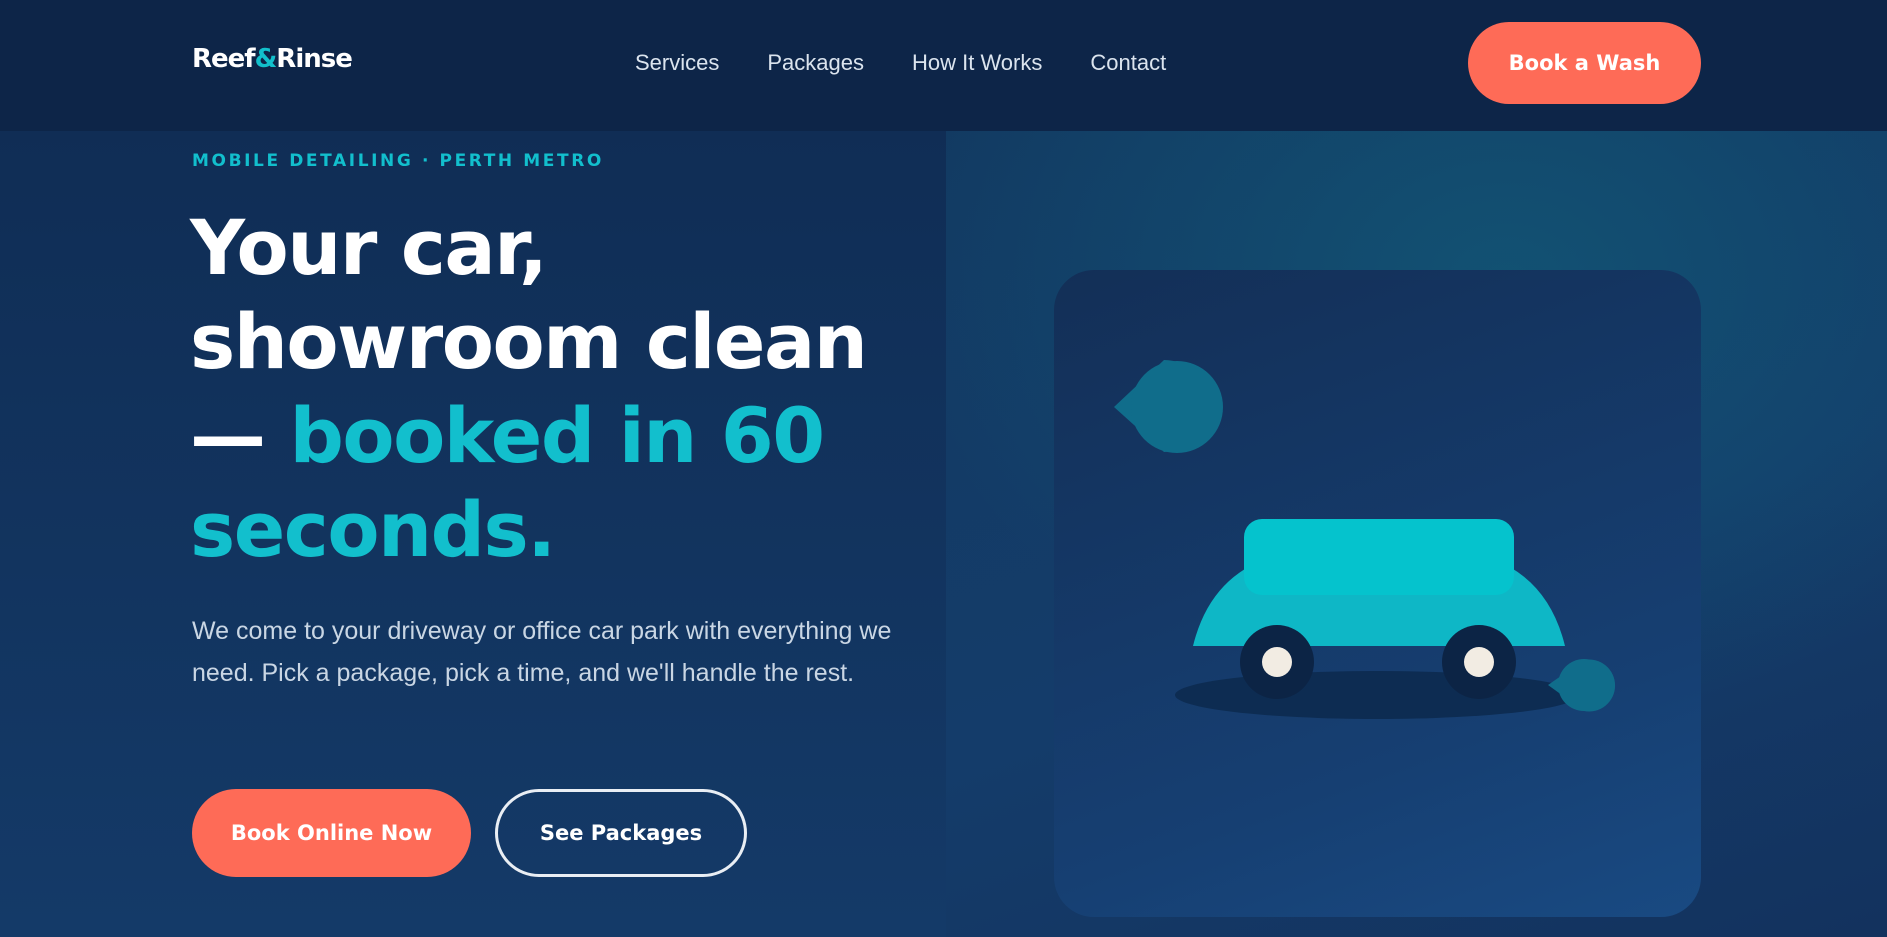 Image resolution: width=1887 pixels, height=937 pixels. What do you see at coordinates (1128, 63) in the screenshot?
I see `nav-link-contact: Contact` at bounding box center [1128, 63].